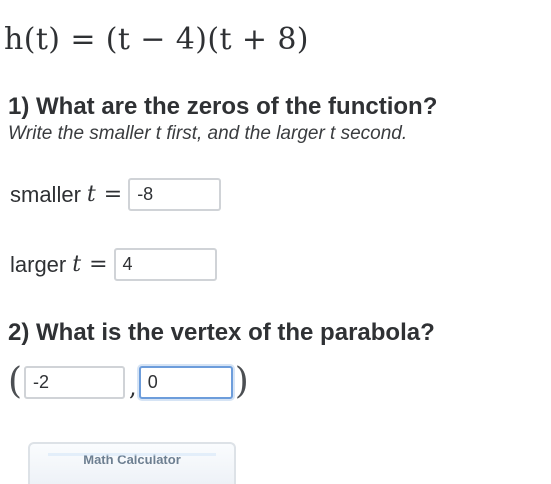  What do you see at coordinates (165, 264) in the screenshot?
I see `larger-zero-input: 4` at bounding box center [165, 264].